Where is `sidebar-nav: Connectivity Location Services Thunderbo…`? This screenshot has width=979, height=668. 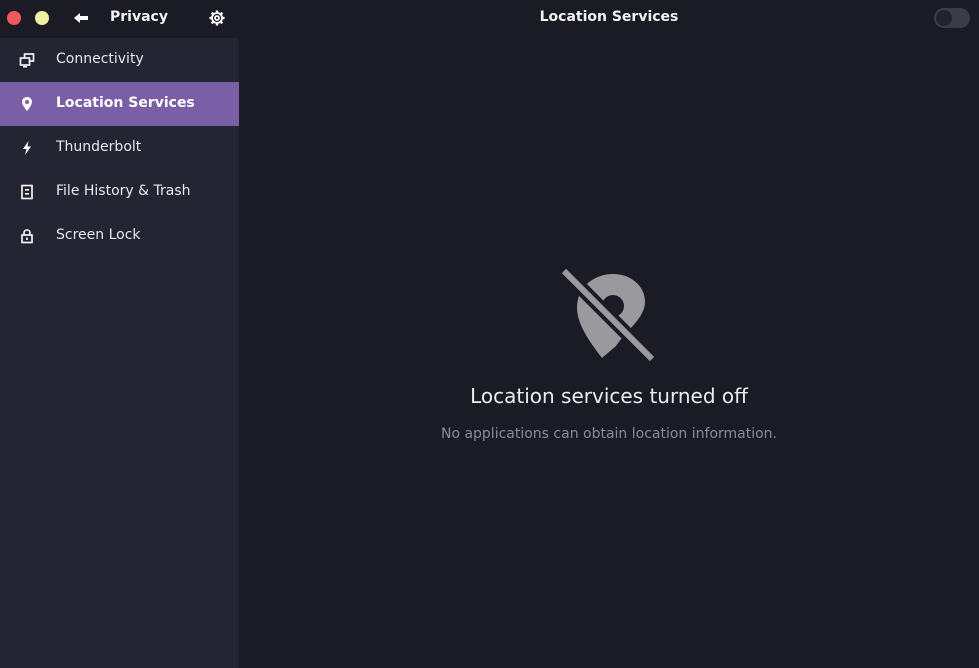
sidebar-nav: Connectivity Location Services Thunderbo… is located at coordinates (119, 148).